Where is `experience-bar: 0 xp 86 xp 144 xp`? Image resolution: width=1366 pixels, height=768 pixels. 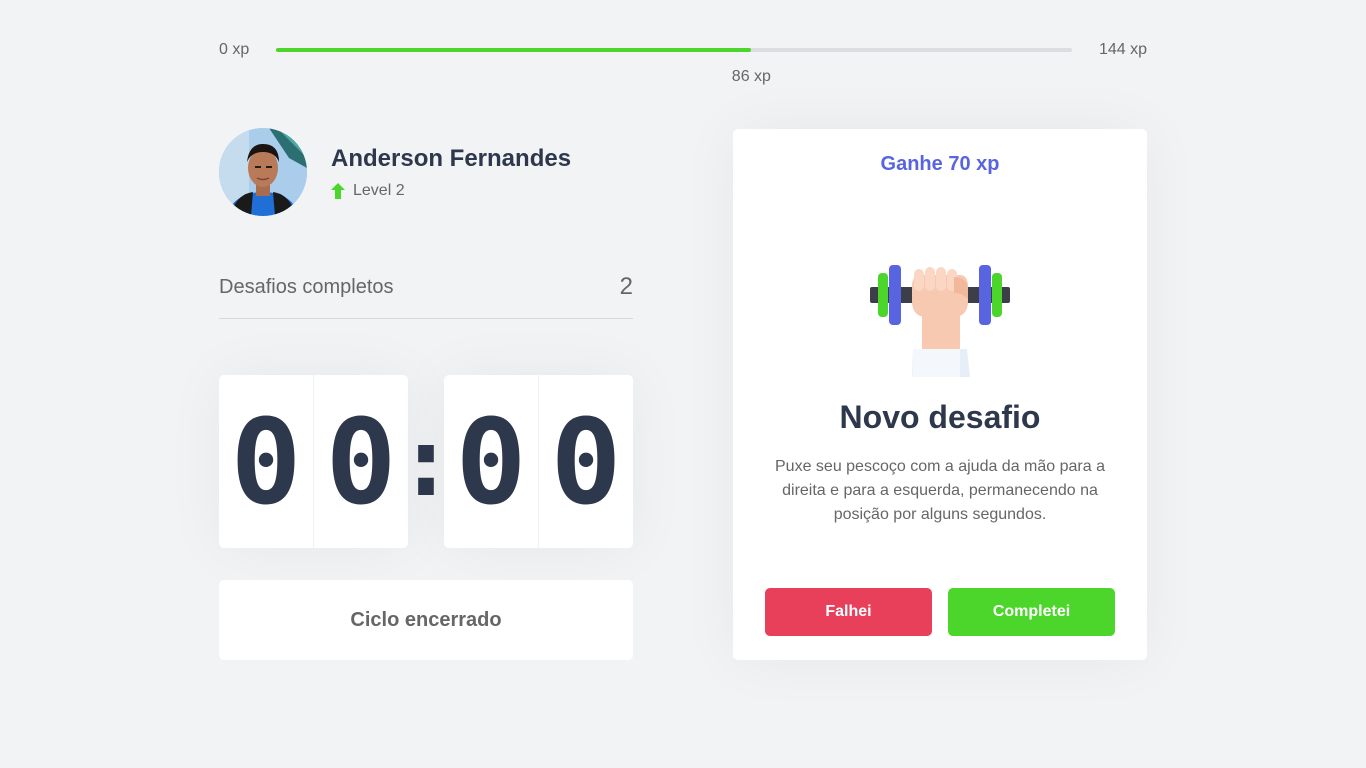 experience-bar: 0 xp 86 xp 144 xp is located at coordinates (683, 62).